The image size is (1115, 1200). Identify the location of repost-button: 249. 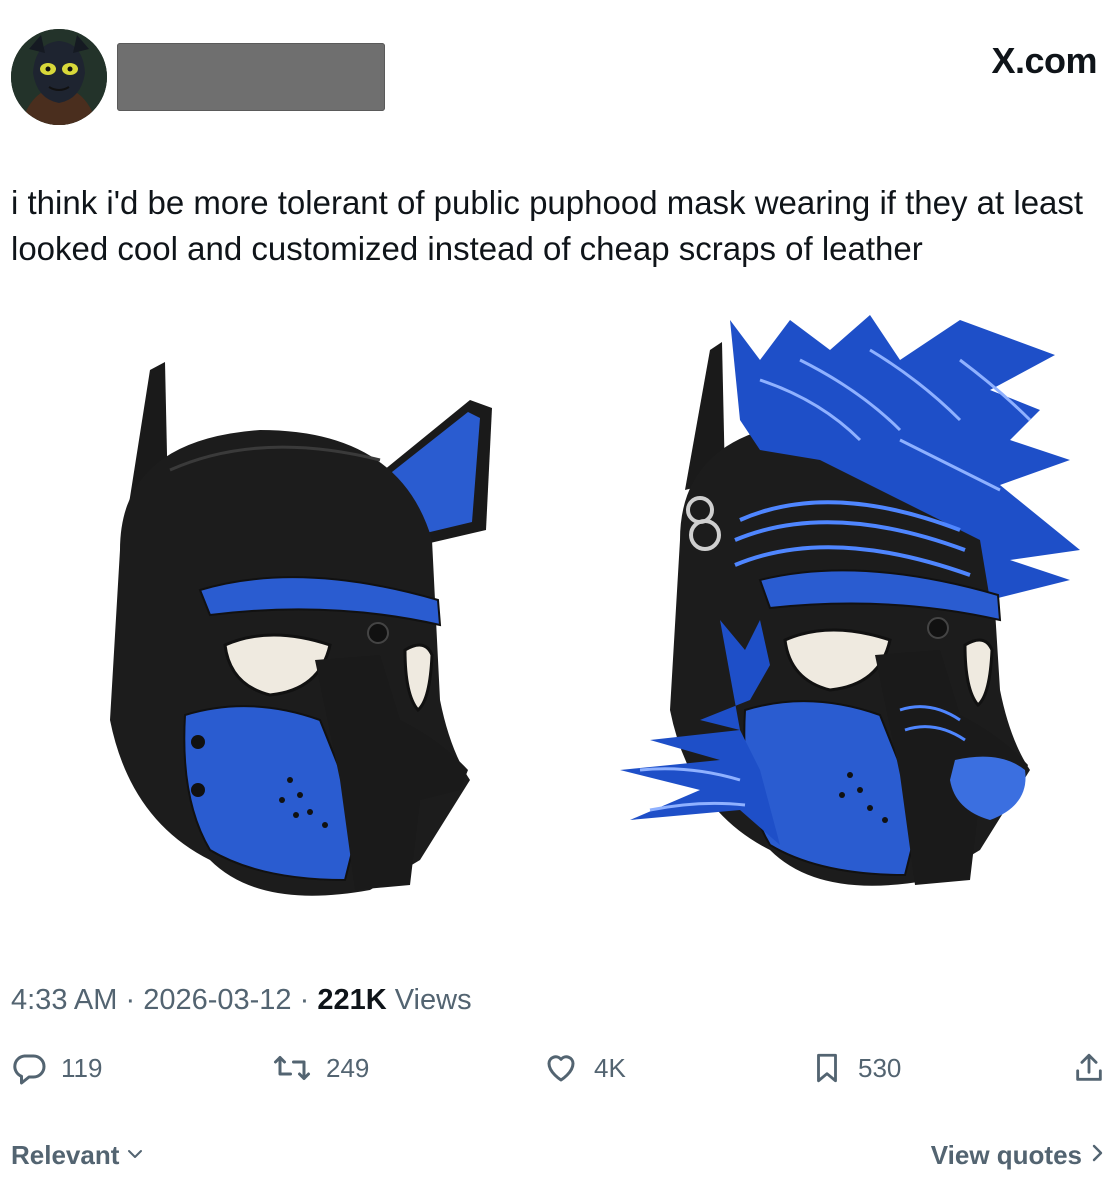
(320, 1068).